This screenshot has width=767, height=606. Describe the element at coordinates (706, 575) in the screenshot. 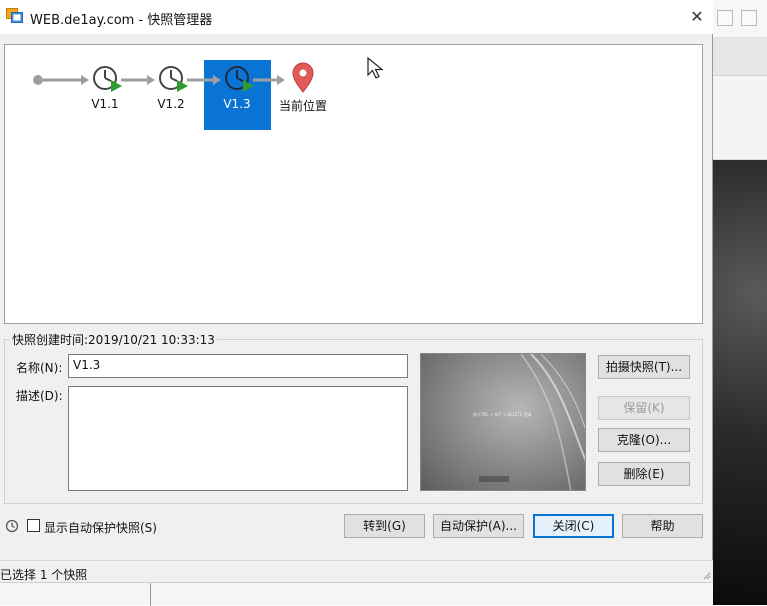

I see `resize-grip-icon` at that location.